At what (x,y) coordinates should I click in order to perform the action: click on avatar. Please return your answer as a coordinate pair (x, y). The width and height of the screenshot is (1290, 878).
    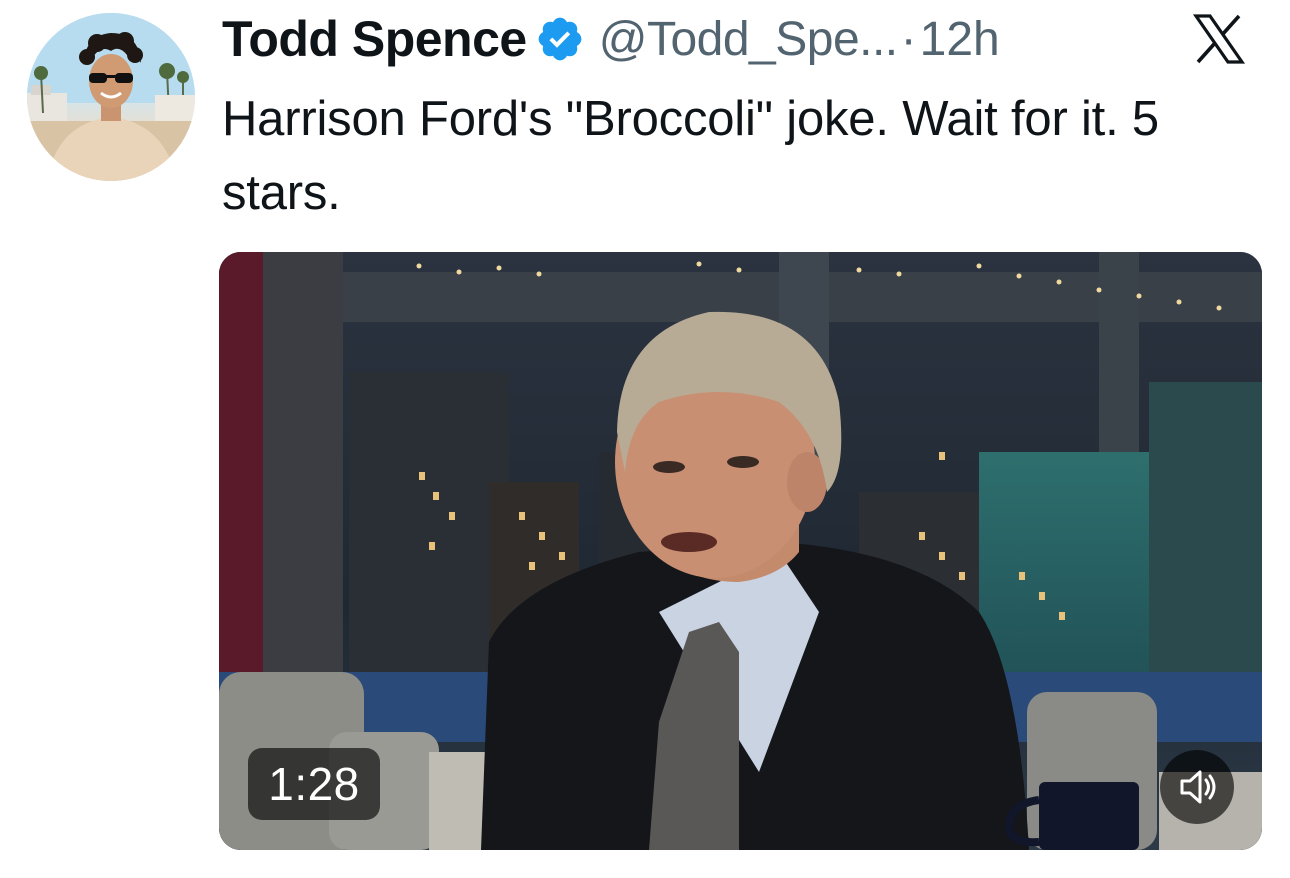
    Looking at the image, I should click on (111, 97).